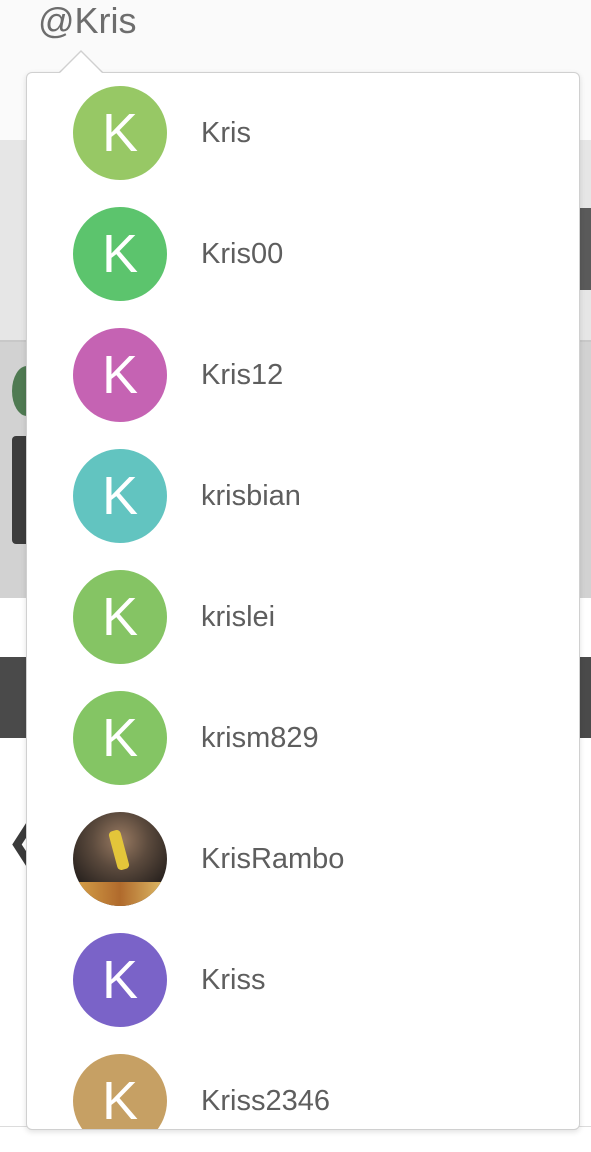 This screenshot has height=1152, width=591. I want to click on user-name: KrisRambo, so click(273, 859).